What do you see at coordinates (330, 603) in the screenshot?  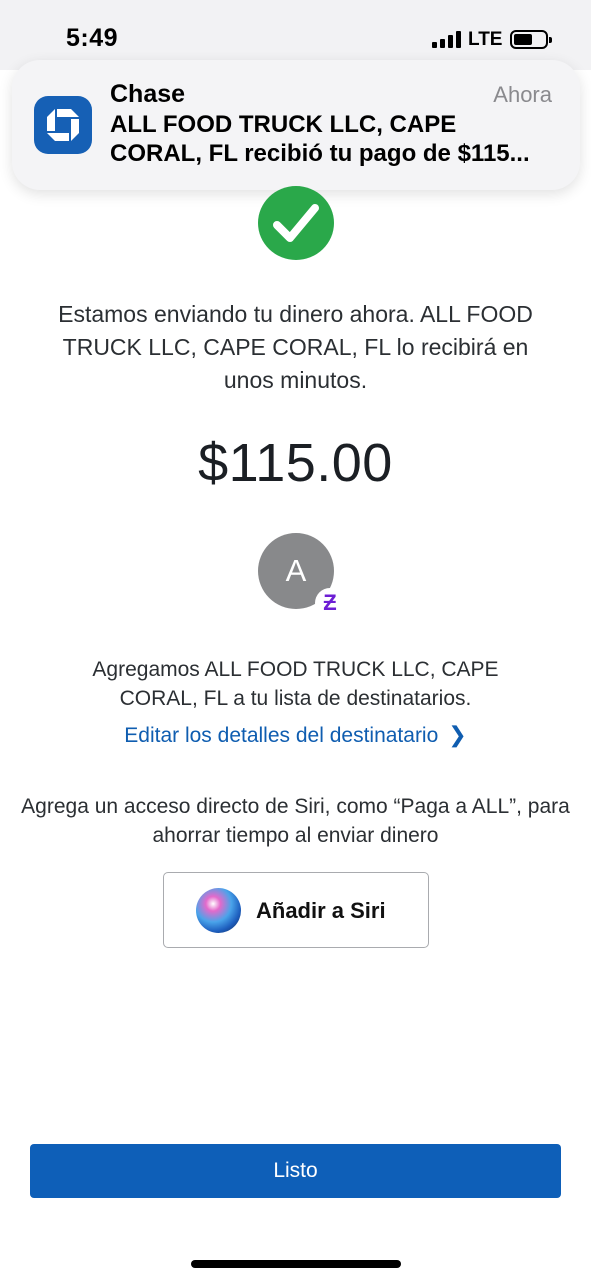 I see `zelle-icon: Ƶ` at bounding box center [330, 603].